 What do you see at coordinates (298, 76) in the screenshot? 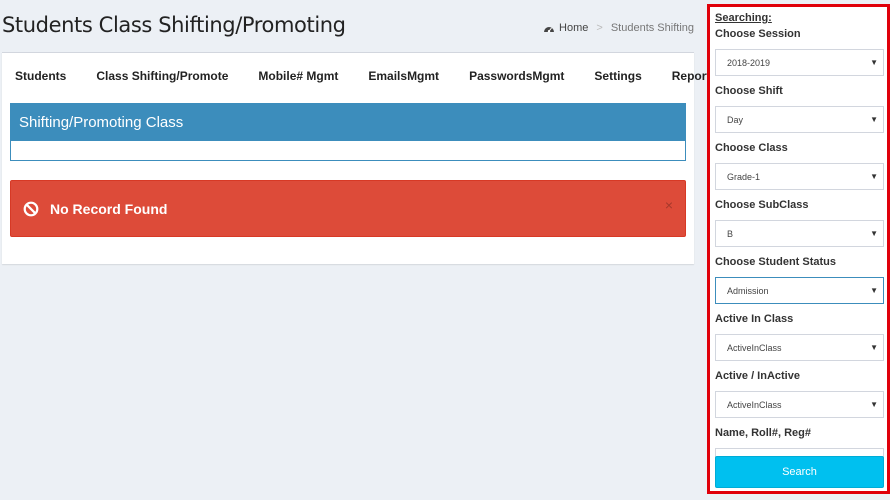
I see `nav-item-mobile-mgmt: Mobile# Mgmt` at bounding box center [298, 76].